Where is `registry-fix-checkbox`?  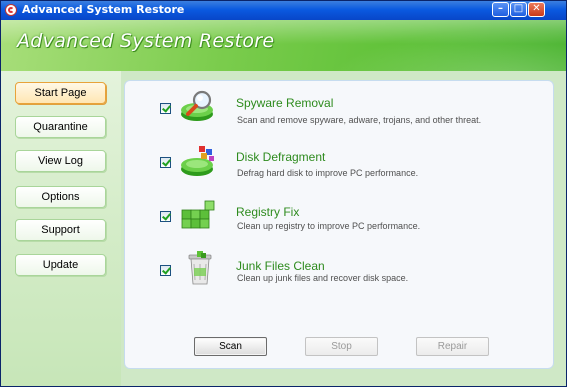
registry-fix-checkbox is located at coordinates (165, 216).